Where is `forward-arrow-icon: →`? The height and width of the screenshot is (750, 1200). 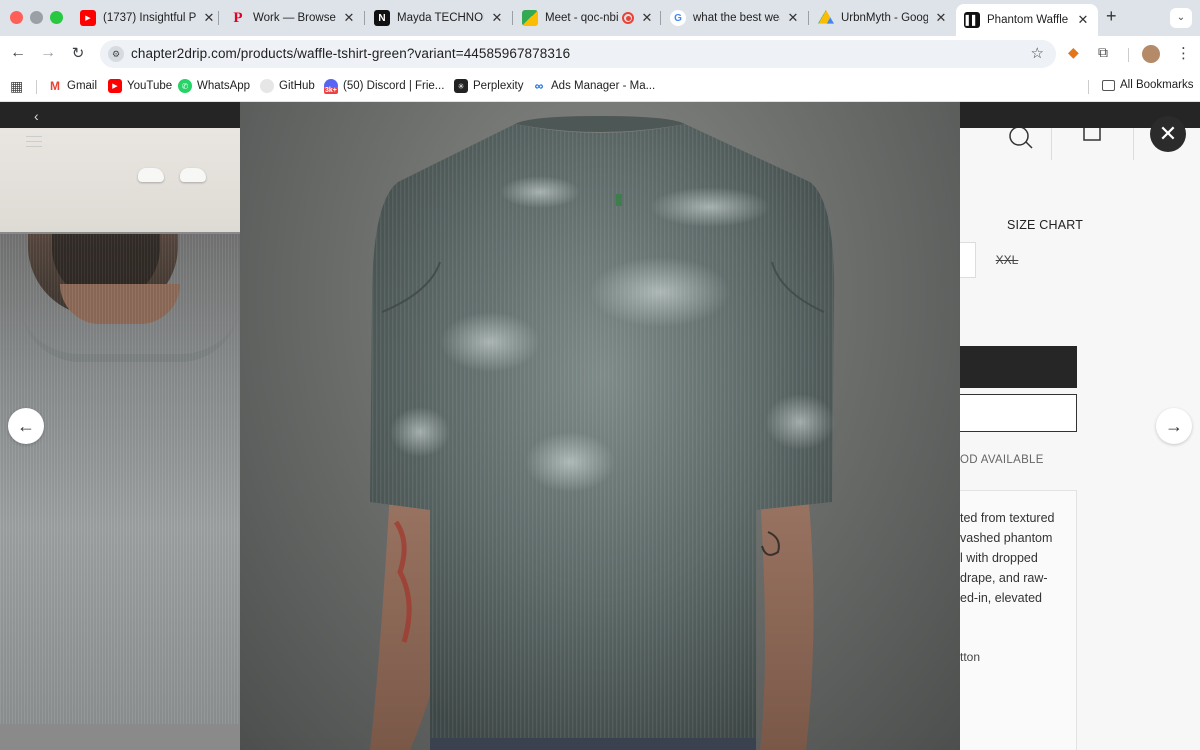
forward-arrow-icon: → is located at coordinates (48, 53).